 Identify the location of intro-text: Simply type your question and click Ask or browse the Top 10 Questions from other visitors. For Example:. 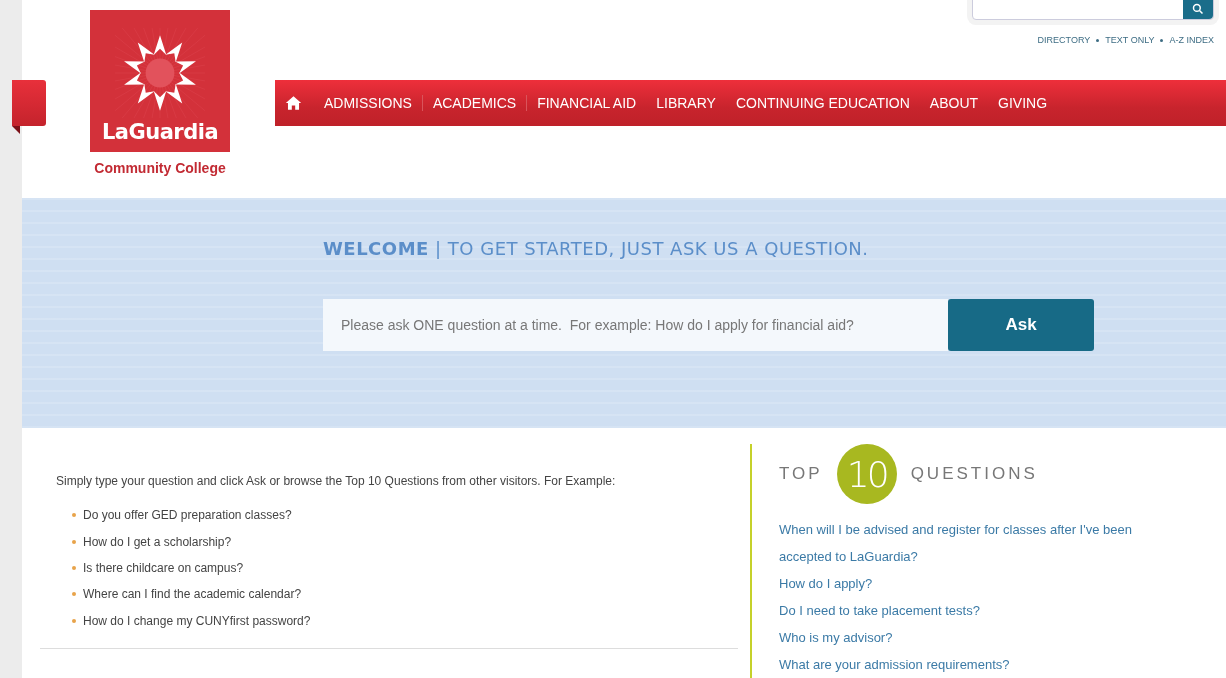
(336, 481).